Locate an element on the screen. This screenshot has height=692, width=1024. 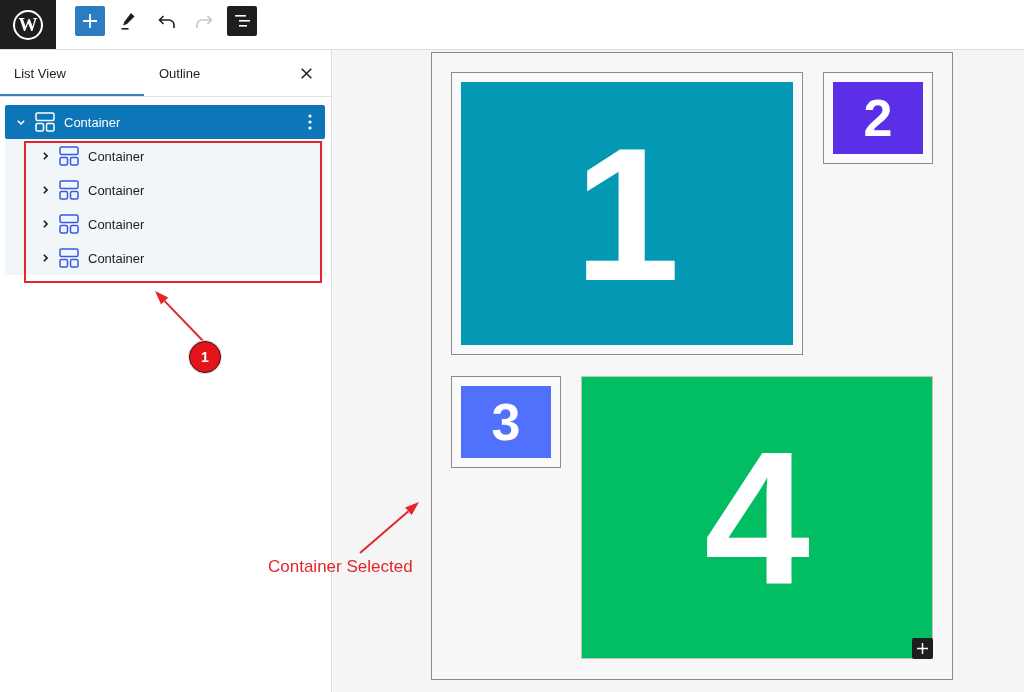
list-view-button is located at coordinates (242, 21).